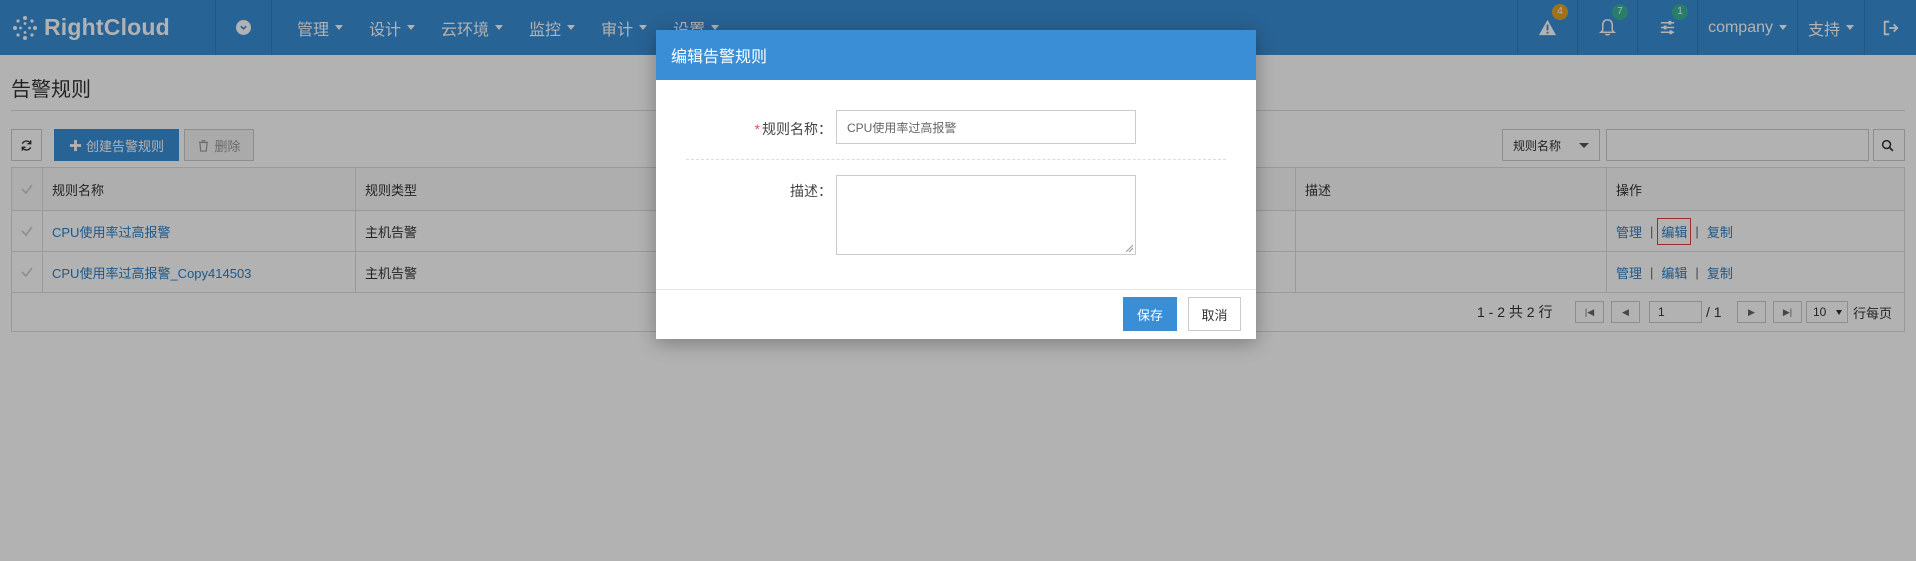  Describe the element at coordinates (1214, 314) in the screenshot. I see `cancel-button: 取消` at that location.